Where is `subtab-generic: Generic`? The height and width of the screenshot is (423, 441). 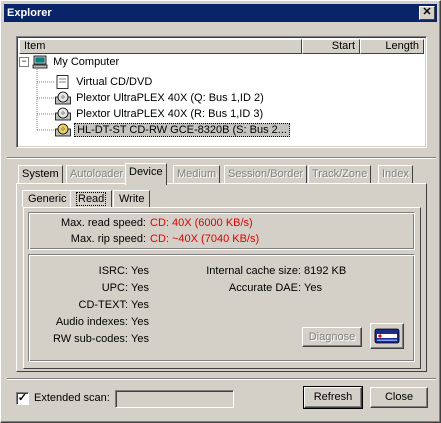
subtab-generic: Generic is located at coordinates (47, 198).